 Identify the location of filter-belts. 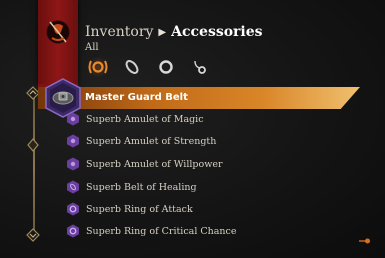
(132, 67).